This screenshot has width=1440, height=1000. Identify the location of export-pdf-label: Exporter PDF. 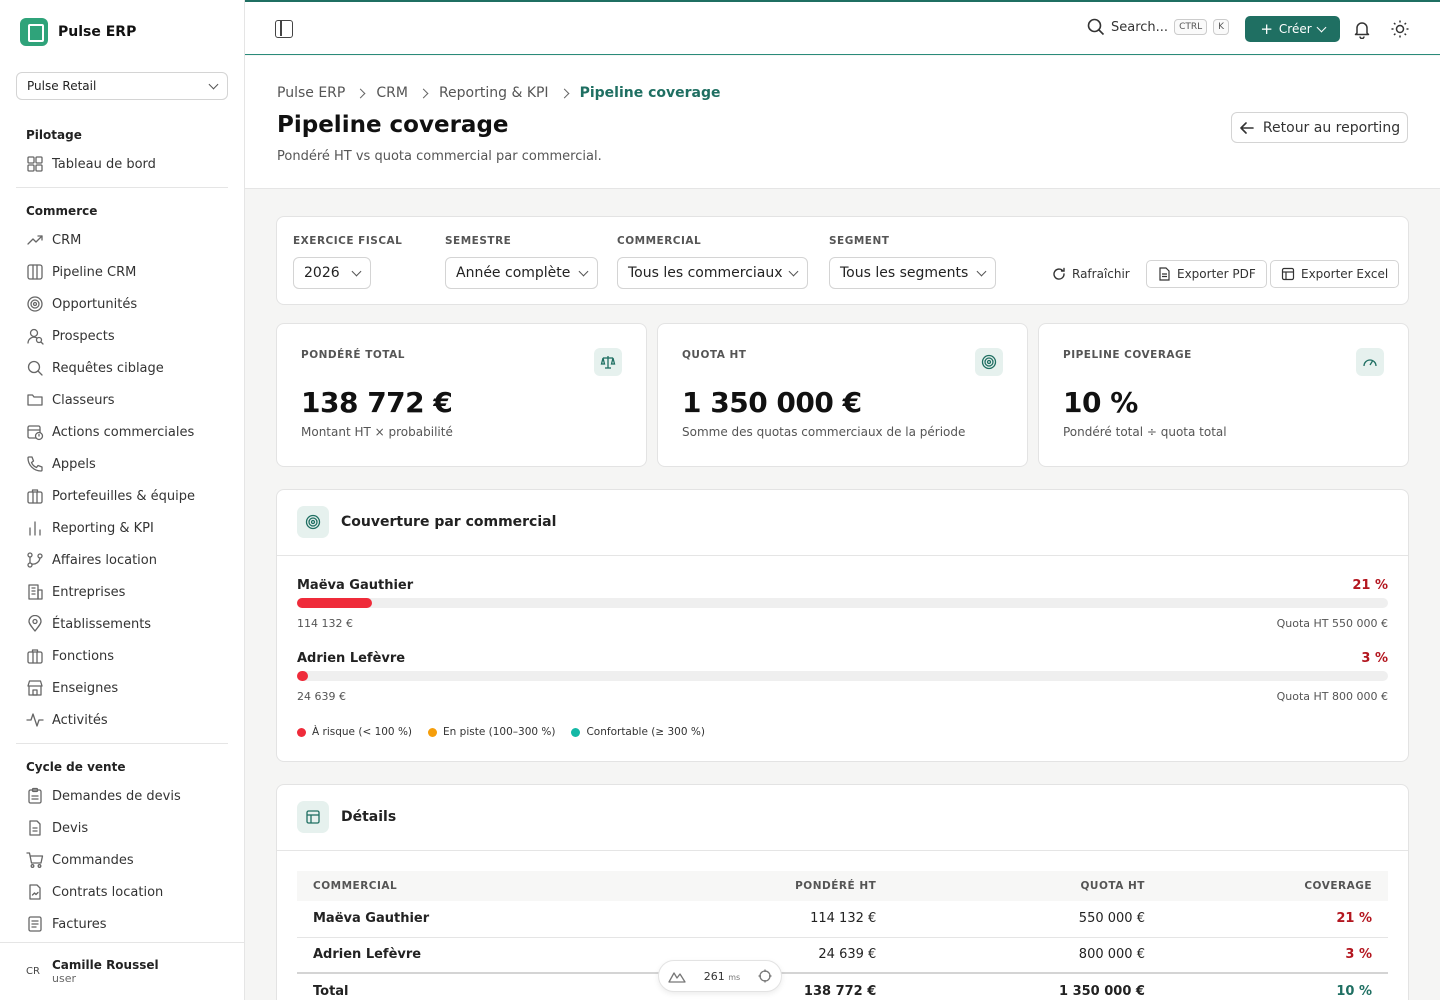
(1216, 274).